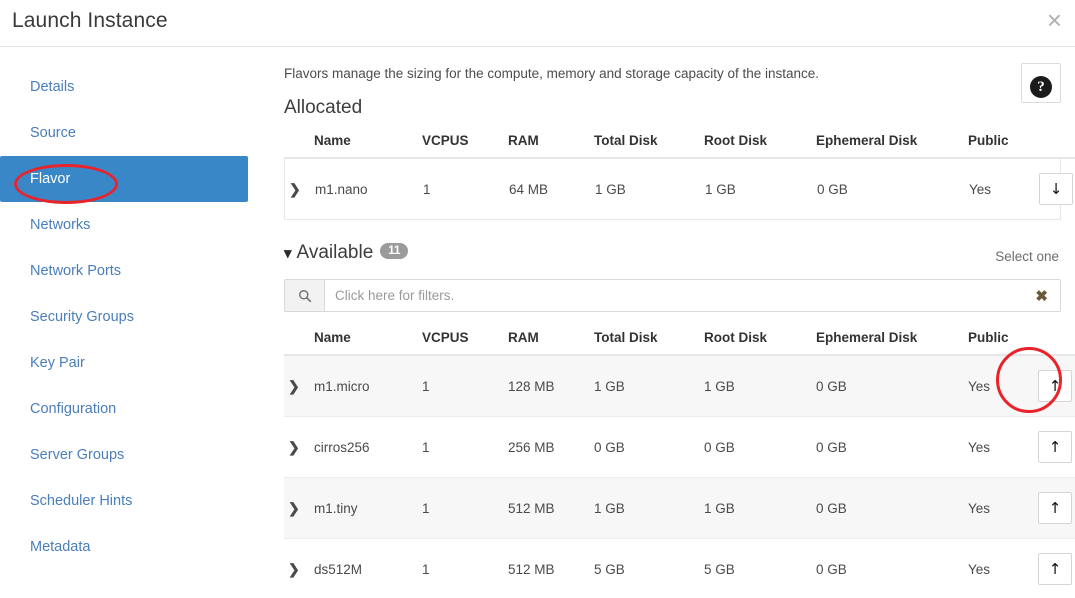  What do you see at coordinates (547, 447) in the screenshot?
I see `cell-ram: 256 MB` at bounding box center [547, 447].